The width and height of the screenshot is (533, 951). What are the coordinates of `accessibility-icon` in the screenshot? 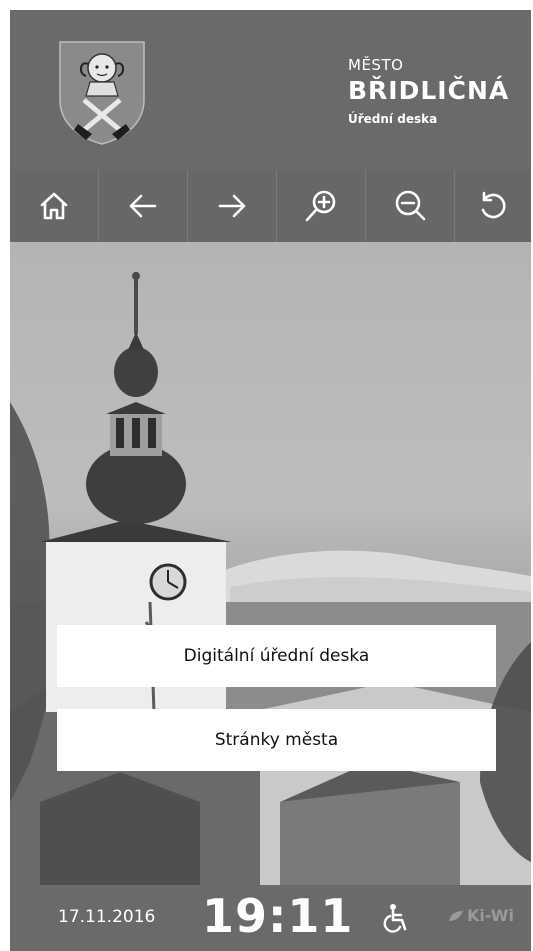 It's located at (396, 918).